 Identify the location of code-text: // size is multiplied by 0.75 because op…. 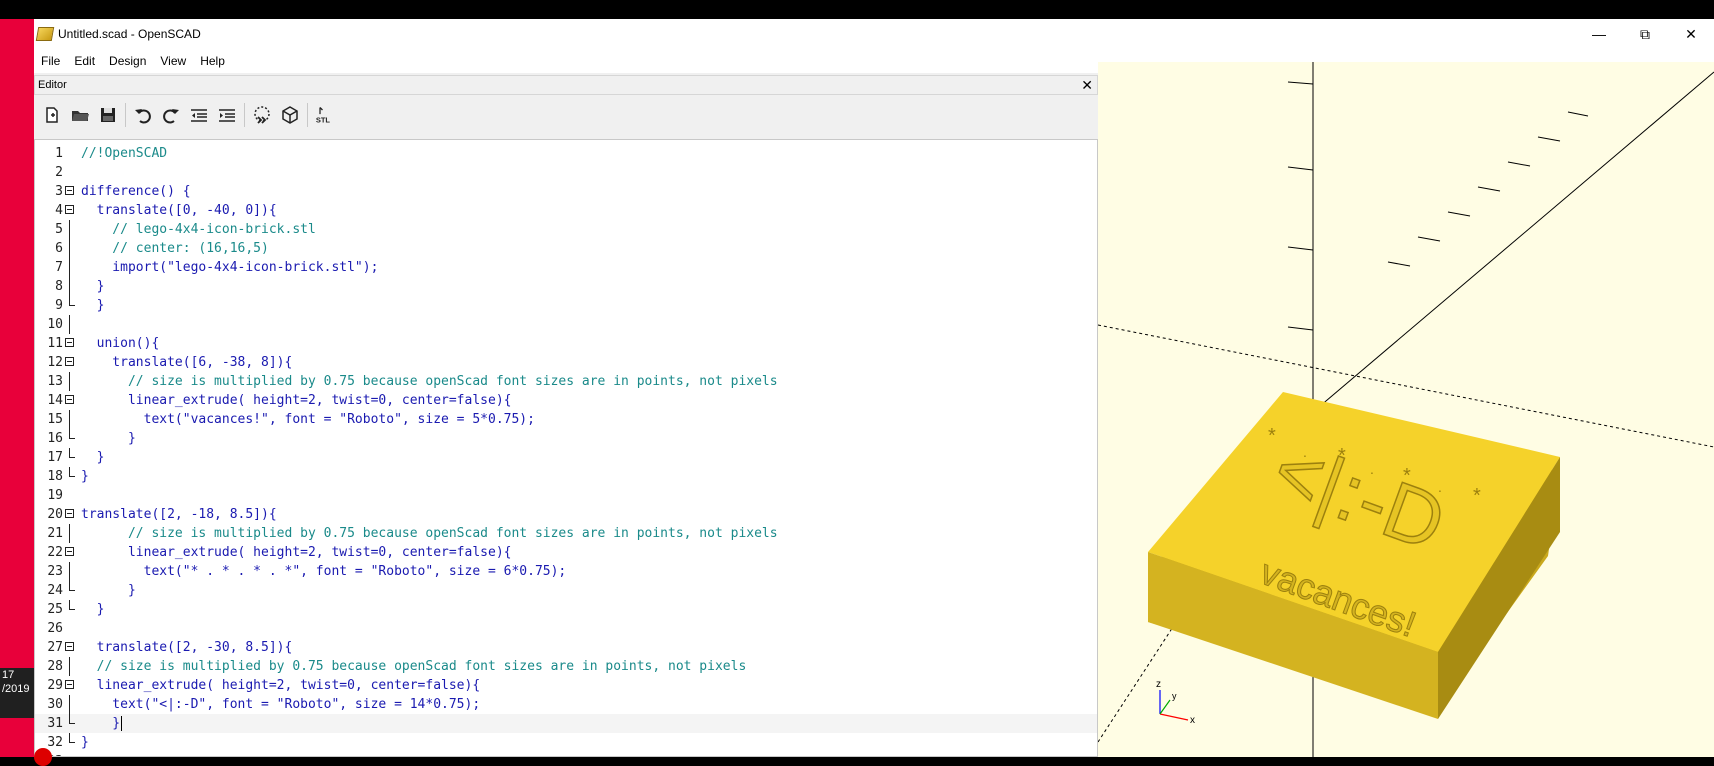
(414, 666).